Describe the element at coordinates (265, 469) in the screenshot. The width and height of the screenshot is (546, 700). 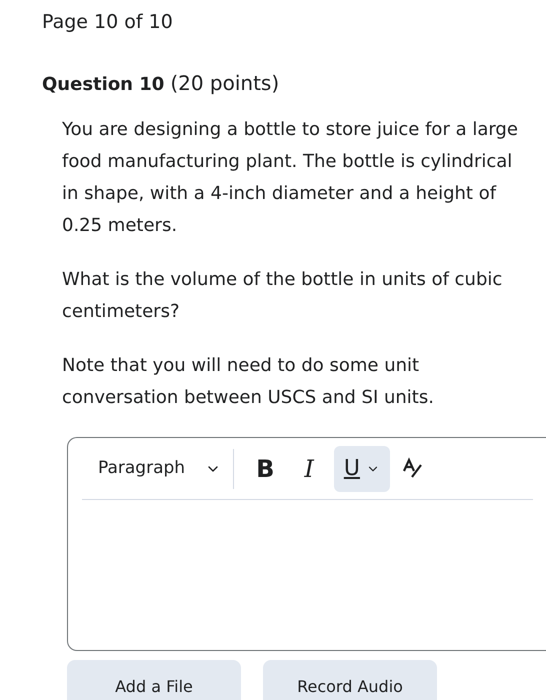
I see `bold-button: B` at that location.